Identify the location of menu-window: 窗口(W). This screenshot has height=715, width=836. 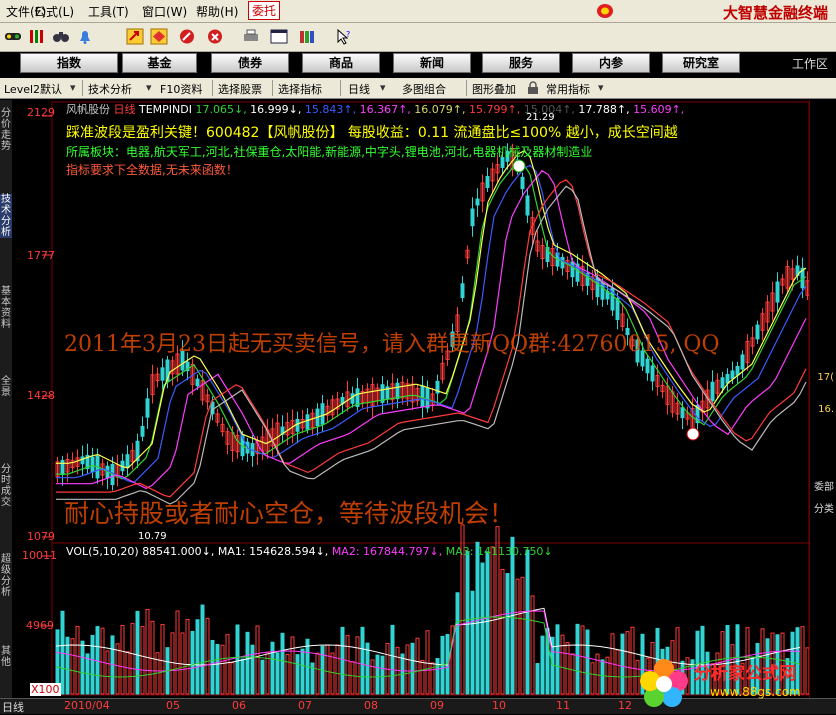
(164, 11).